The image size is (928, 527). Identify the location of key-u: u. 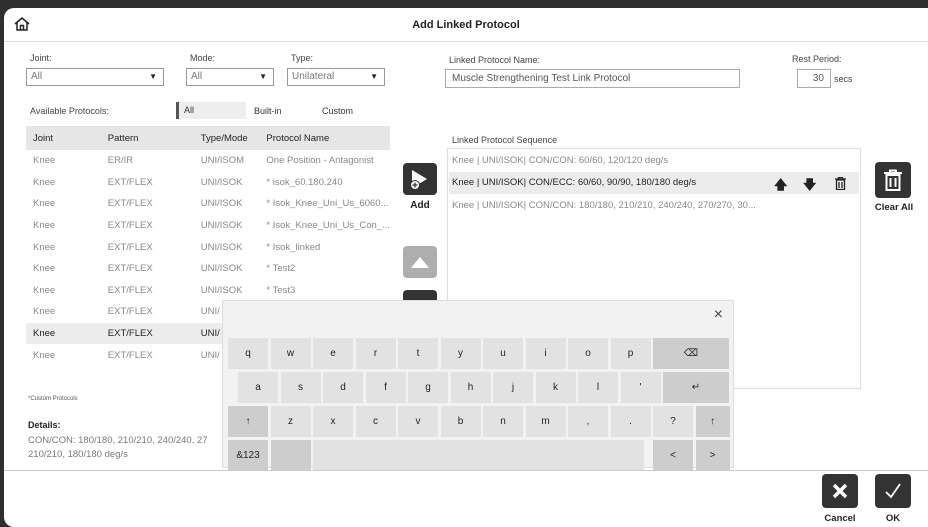
(503, 353).